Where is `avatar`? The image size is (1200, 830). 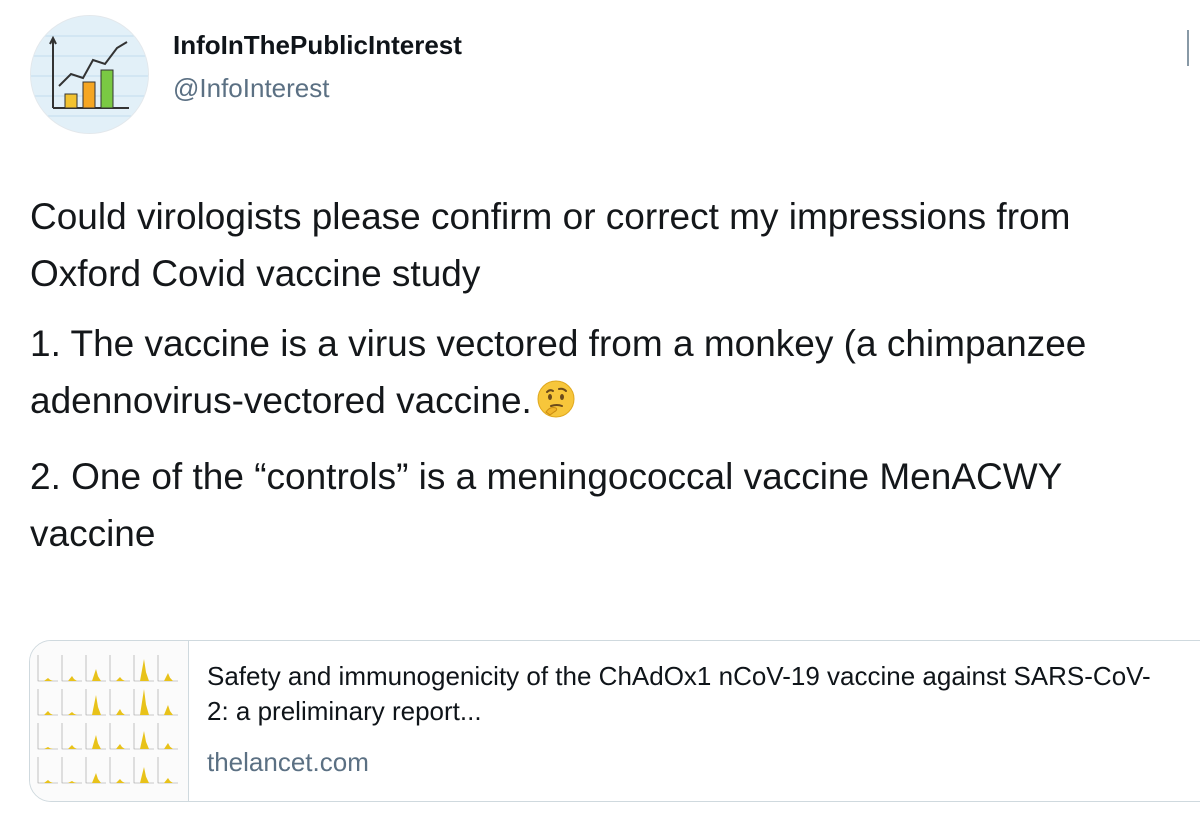
avatar is located at coordinates (89, 74).